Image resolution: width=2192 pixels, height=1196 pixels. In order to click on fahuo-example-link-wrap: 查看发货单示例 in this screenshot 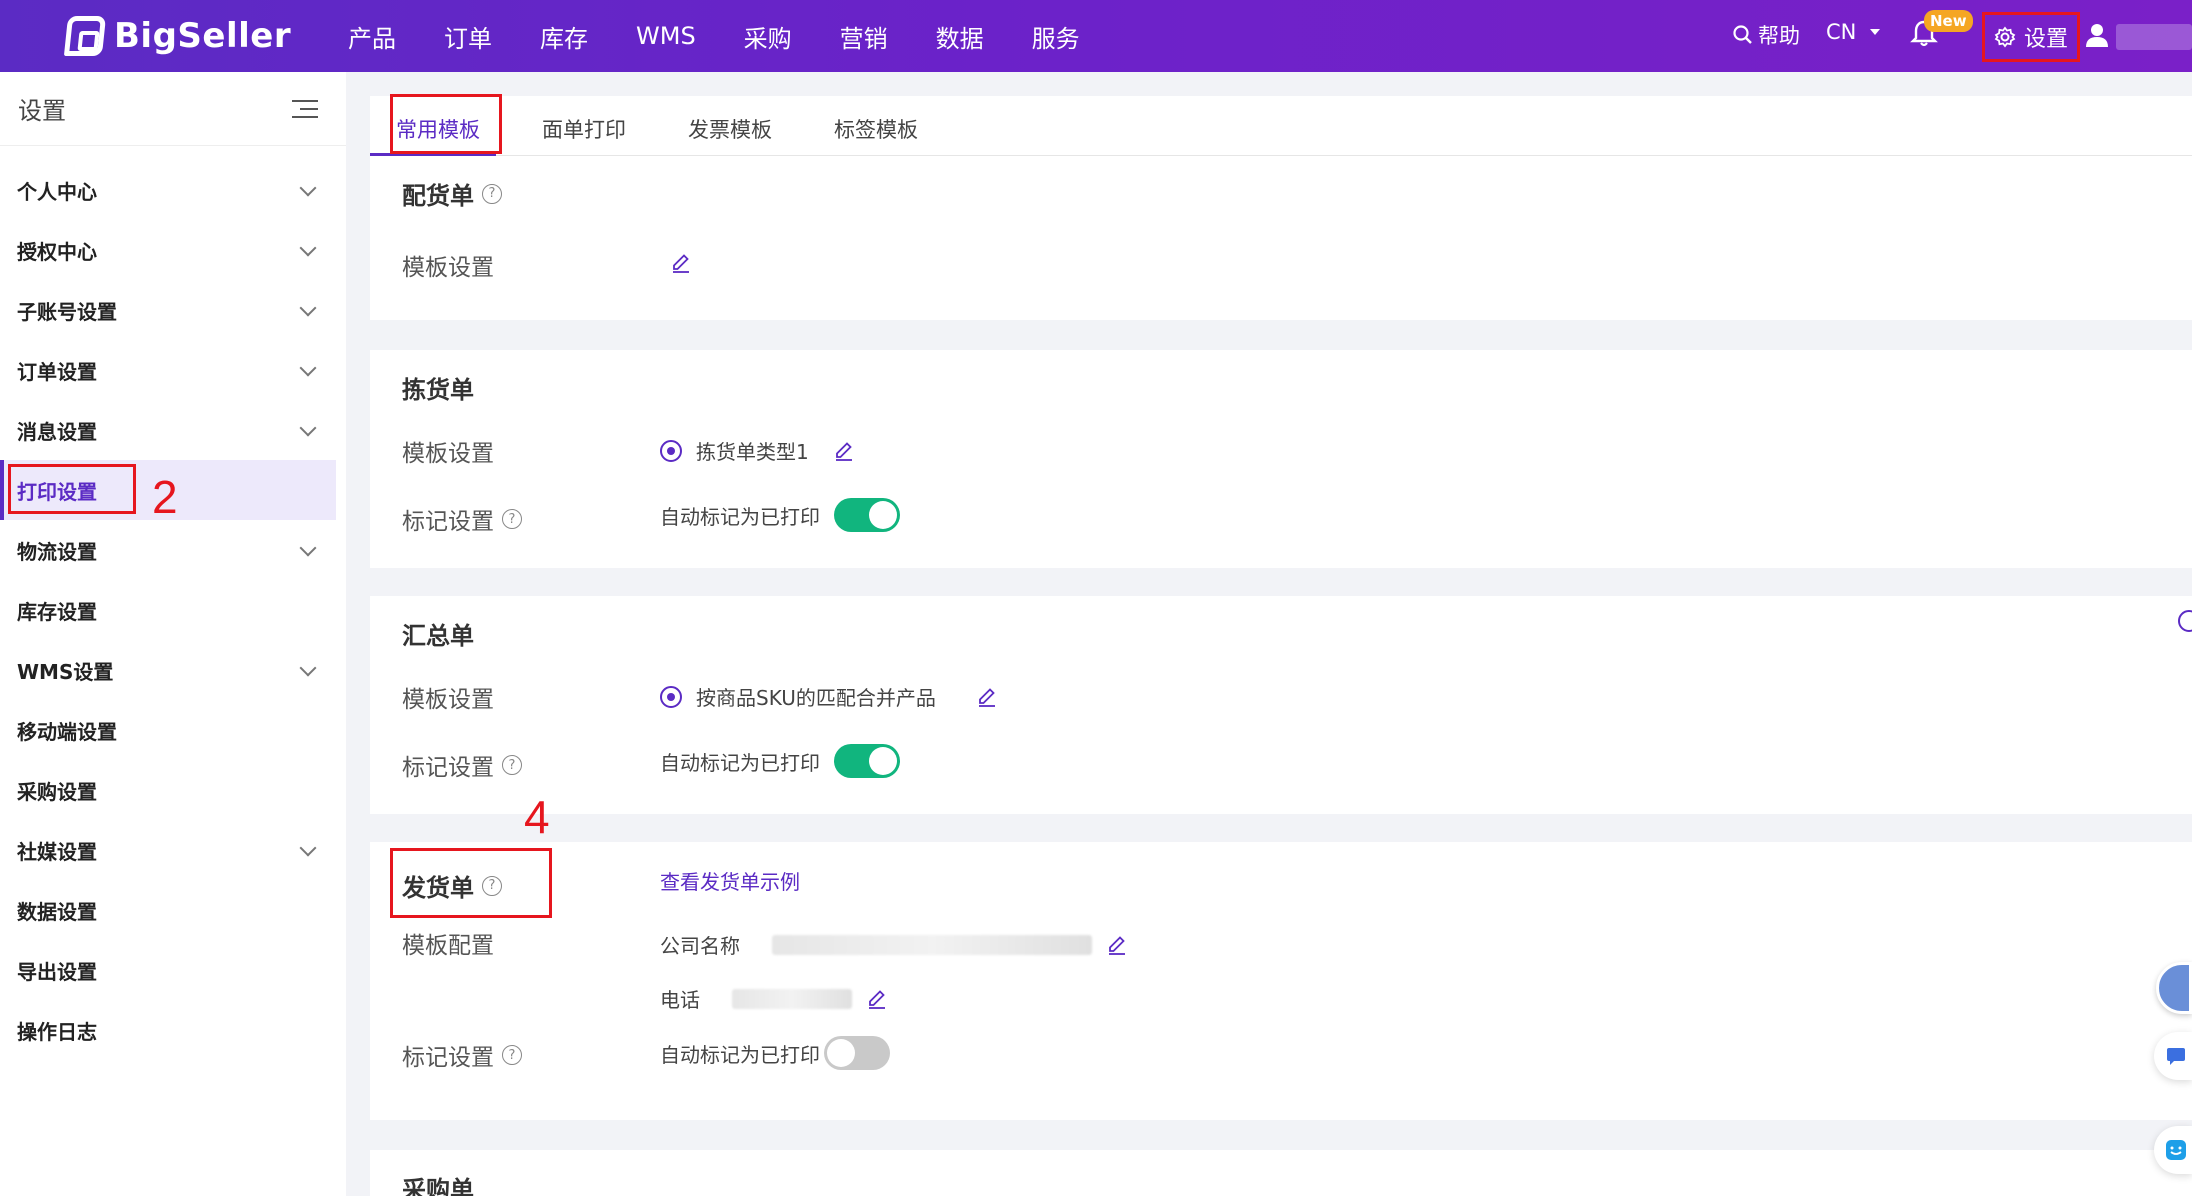, I will do `click(730, 880)`.